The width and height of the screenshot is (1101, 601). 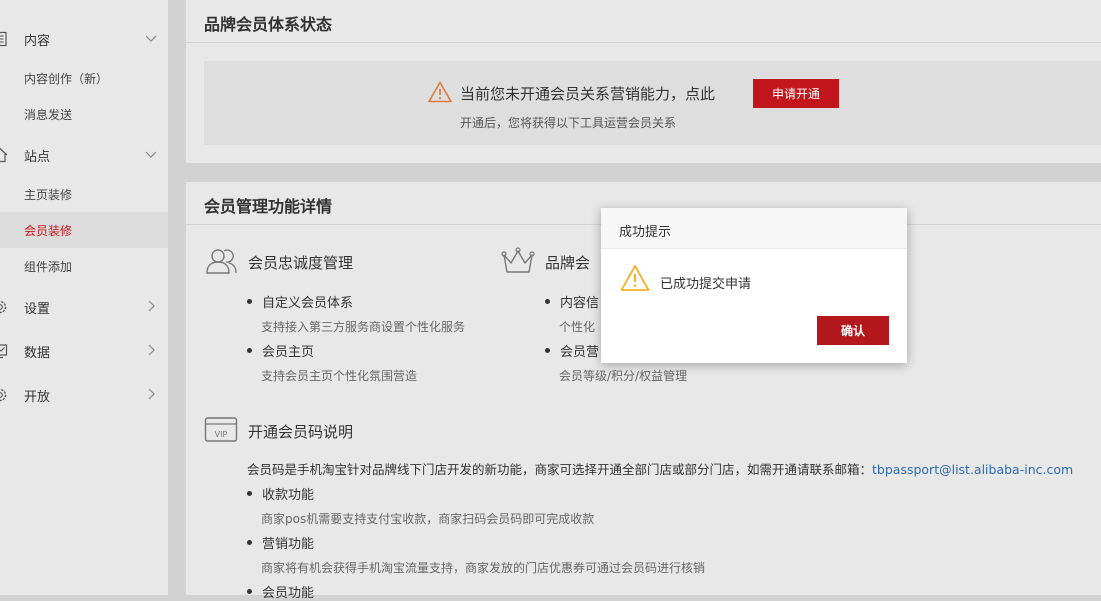 What do you see at coordinates (796, 93) in the screenshot?
I see `apply-open-button: 申请开通` at bounding box center [796, 93].